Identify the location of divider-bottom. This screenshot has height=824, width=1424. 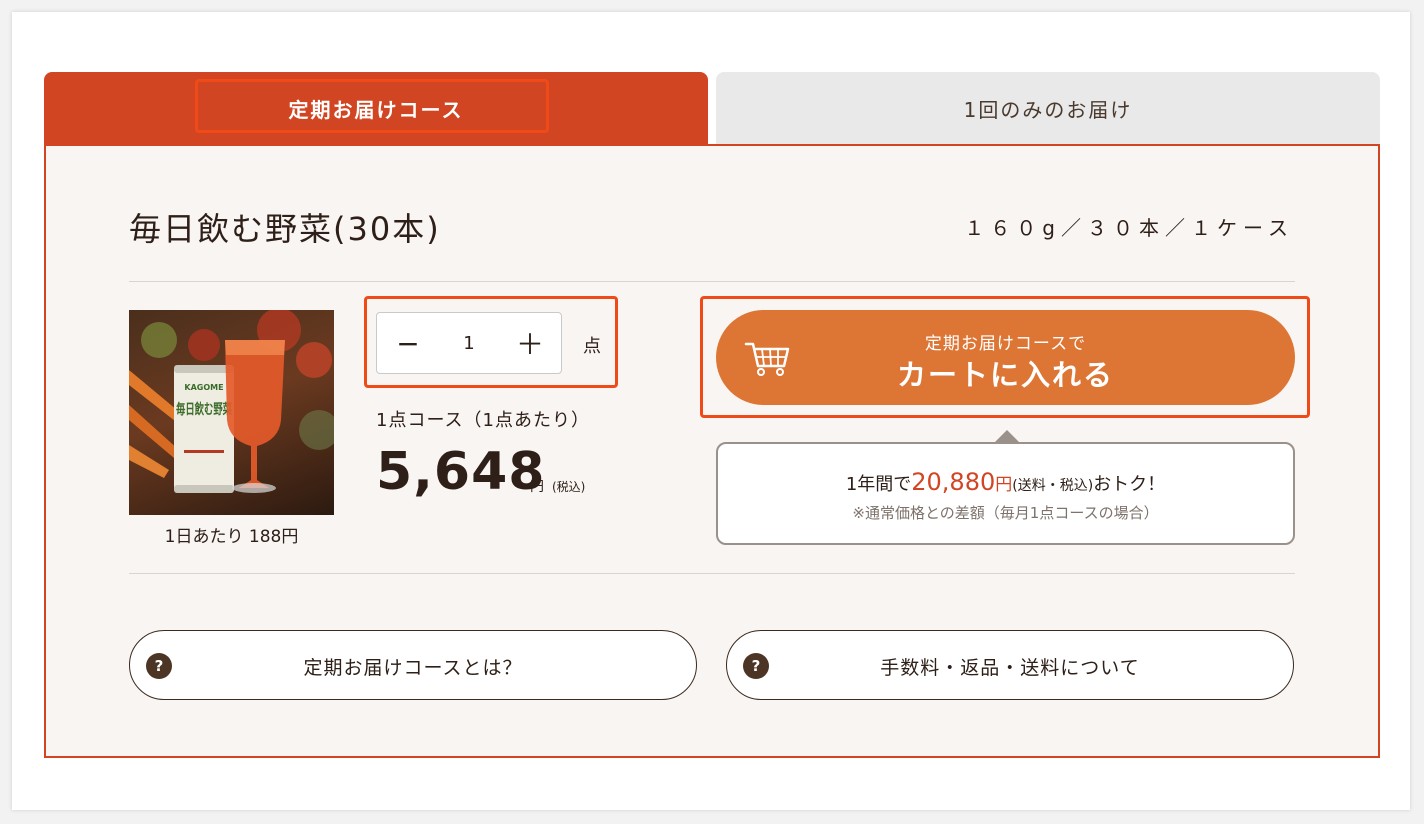
(712, 573).